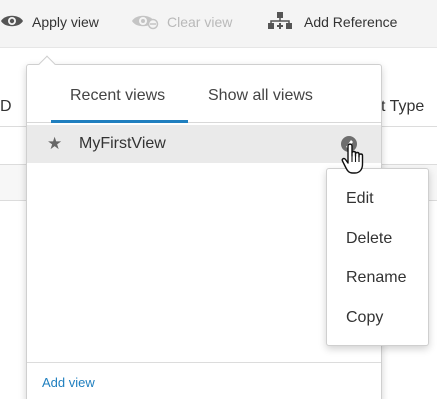  Describe the element at coordinates (281, 22) in the screenshot. I see `network-plus-icon` at that location.